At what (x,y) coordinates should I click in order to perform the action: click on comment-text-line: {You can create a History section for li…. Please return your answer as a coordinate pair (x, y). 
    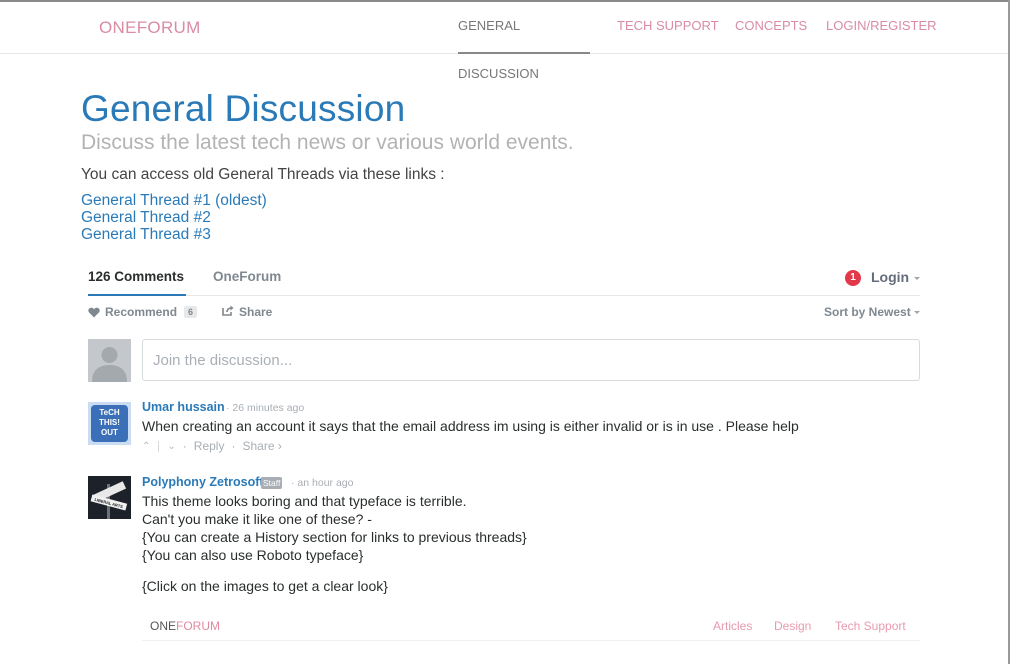
    Looking at the image, I should click on (334, 537).